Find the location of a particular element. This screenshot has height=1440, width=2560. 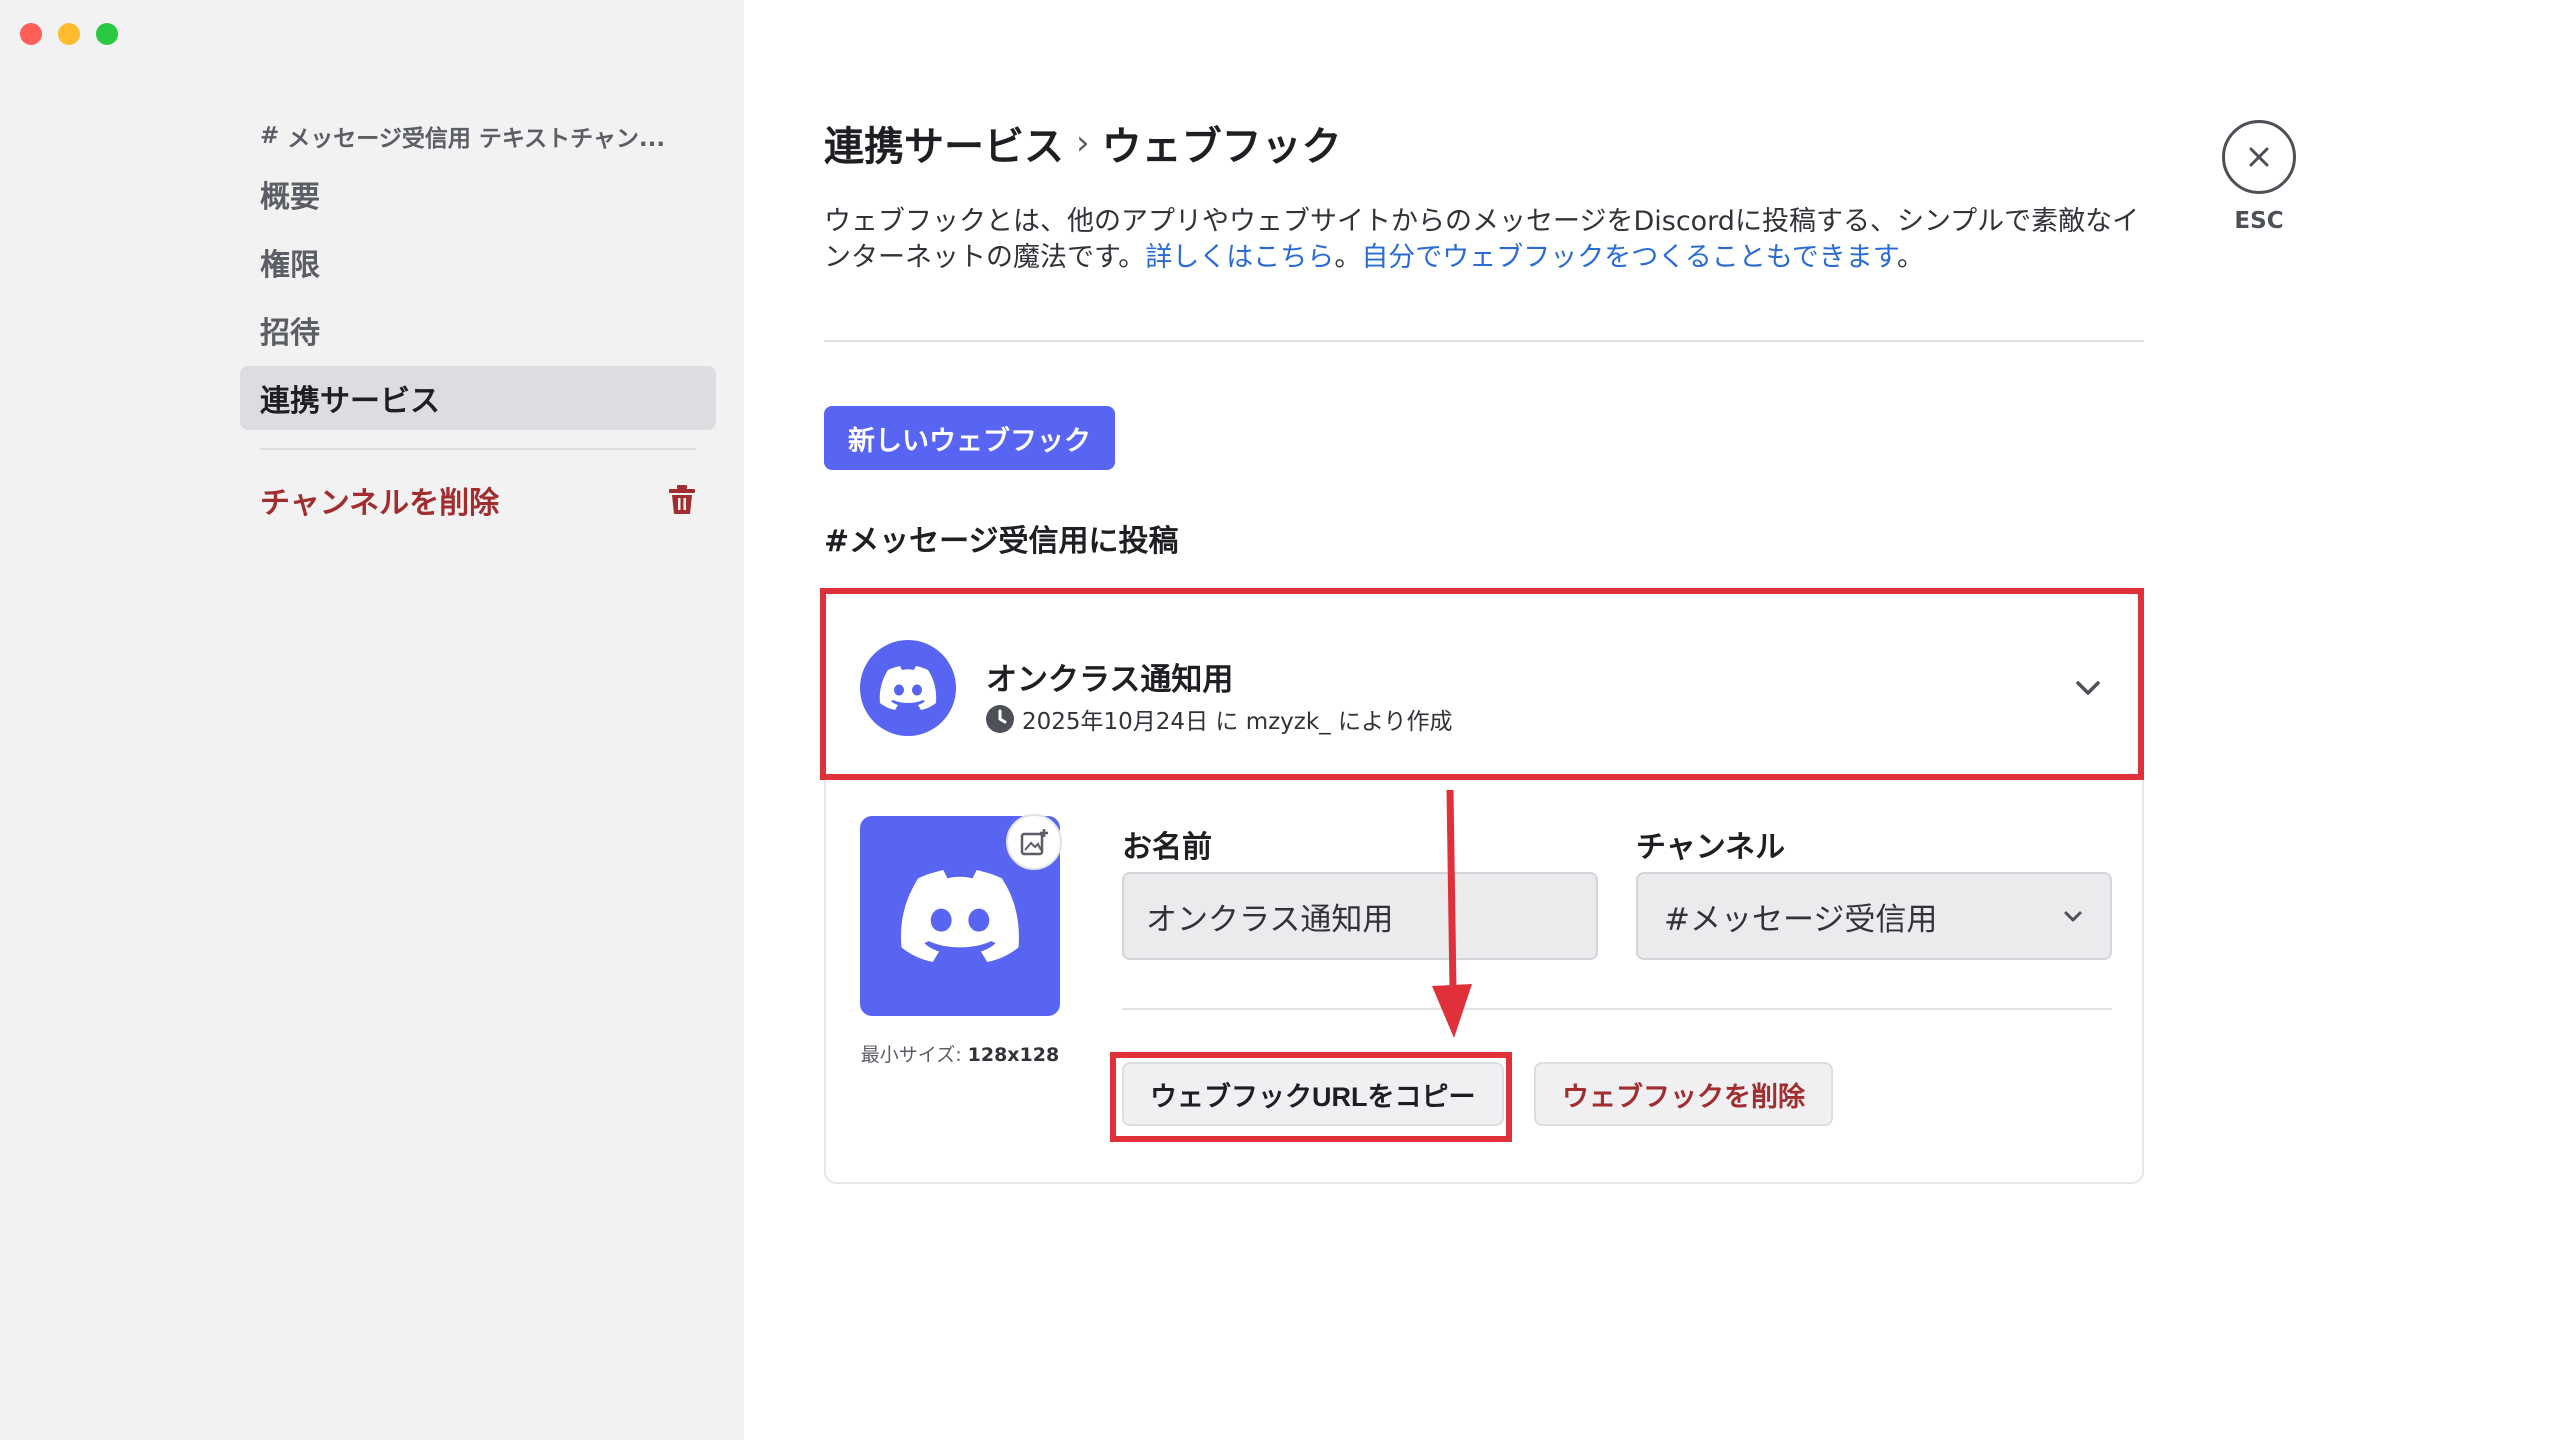

sidebar-item-permissions: 権限 is located at coordinates (478, 262).